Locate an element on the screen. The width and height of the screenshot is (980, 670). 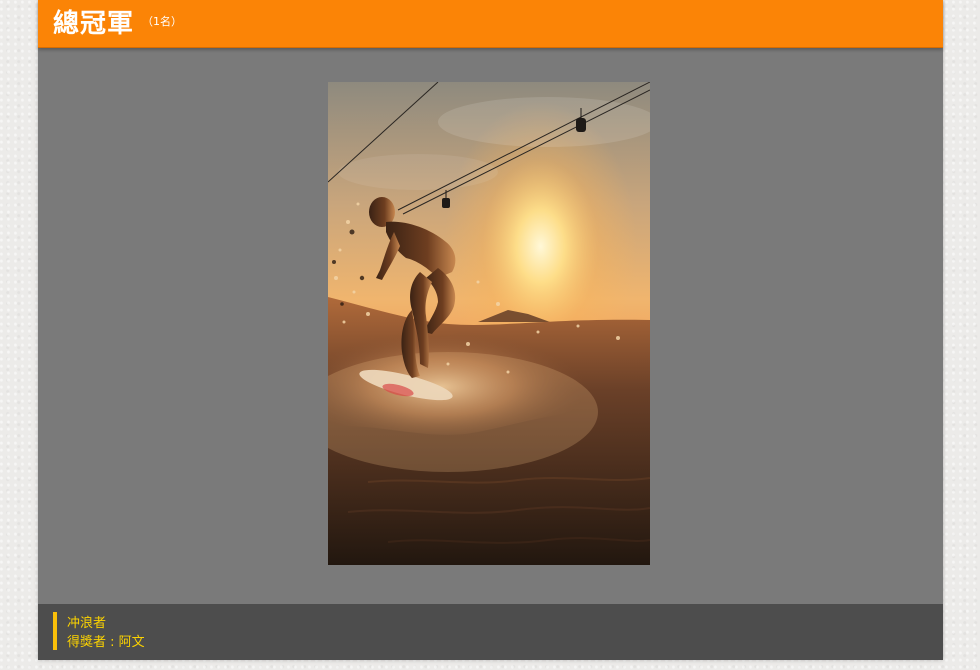
caption-text-block: 冲浪者 得獎者 : 阿文 is located at coordinates (106, 633).